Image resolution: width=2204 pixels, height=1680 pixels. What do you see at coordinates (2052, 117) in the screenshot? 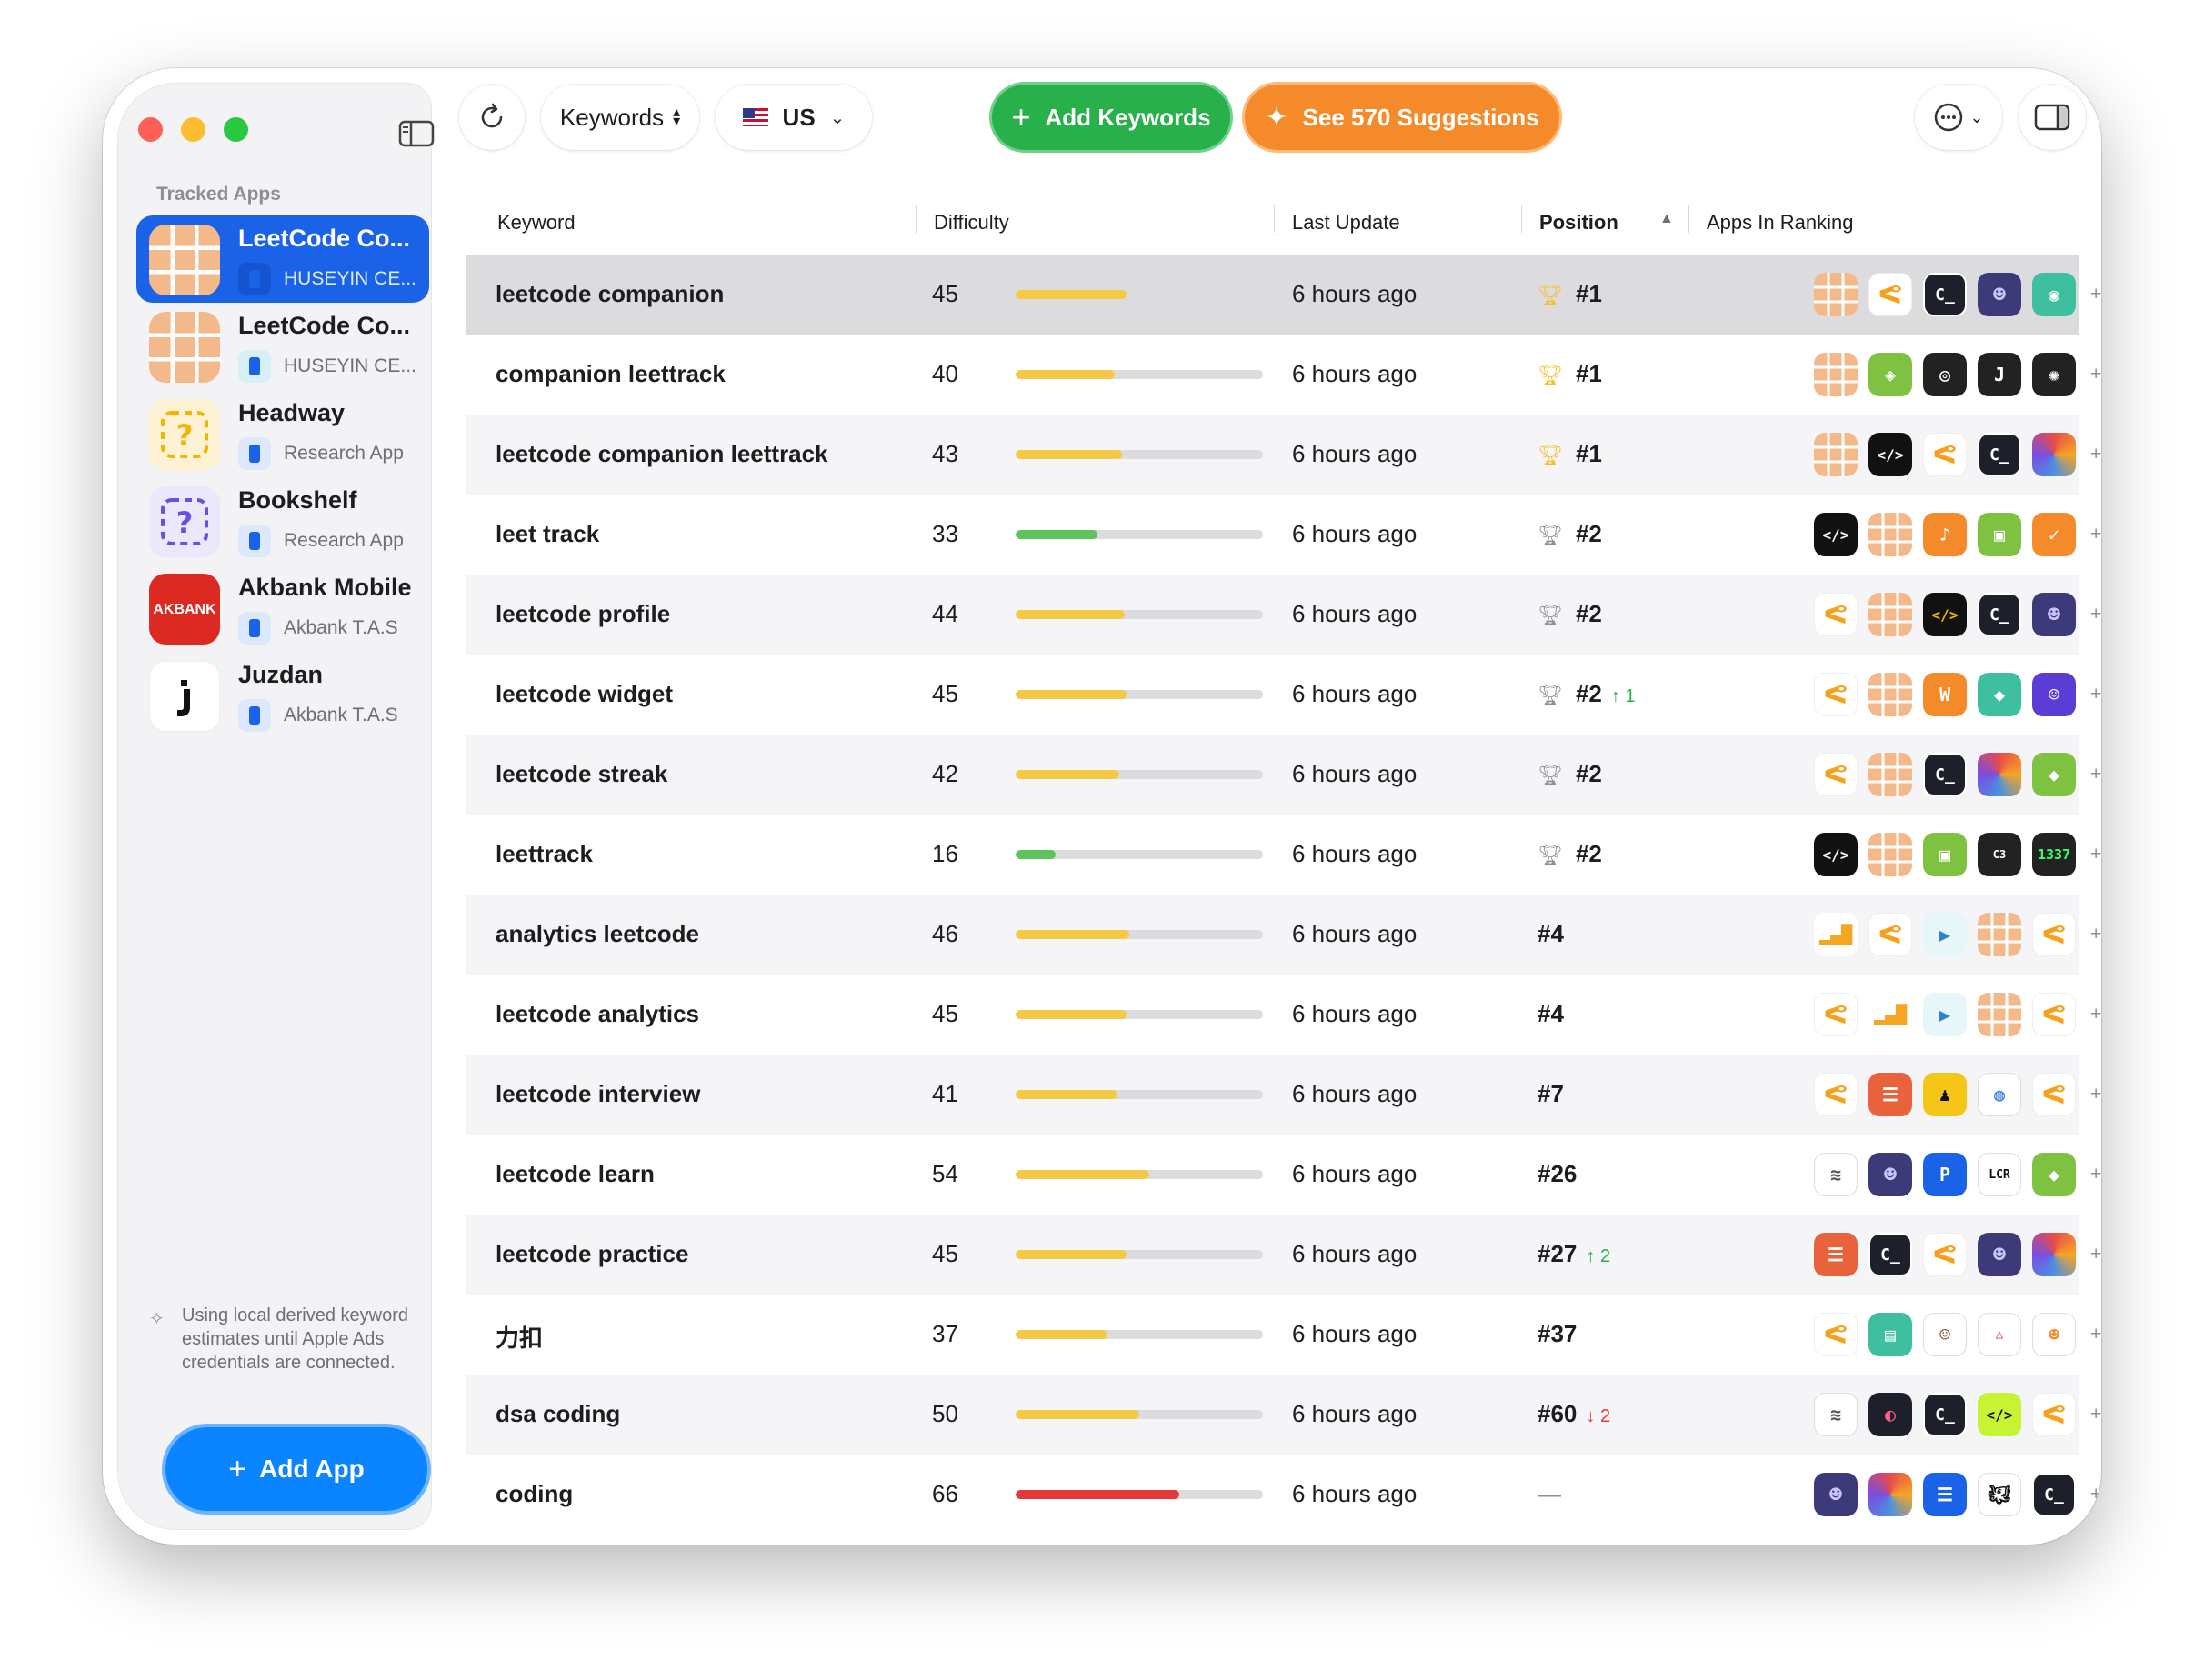
I see `inspector-toggle-button` at bounding box center [2052, 117].